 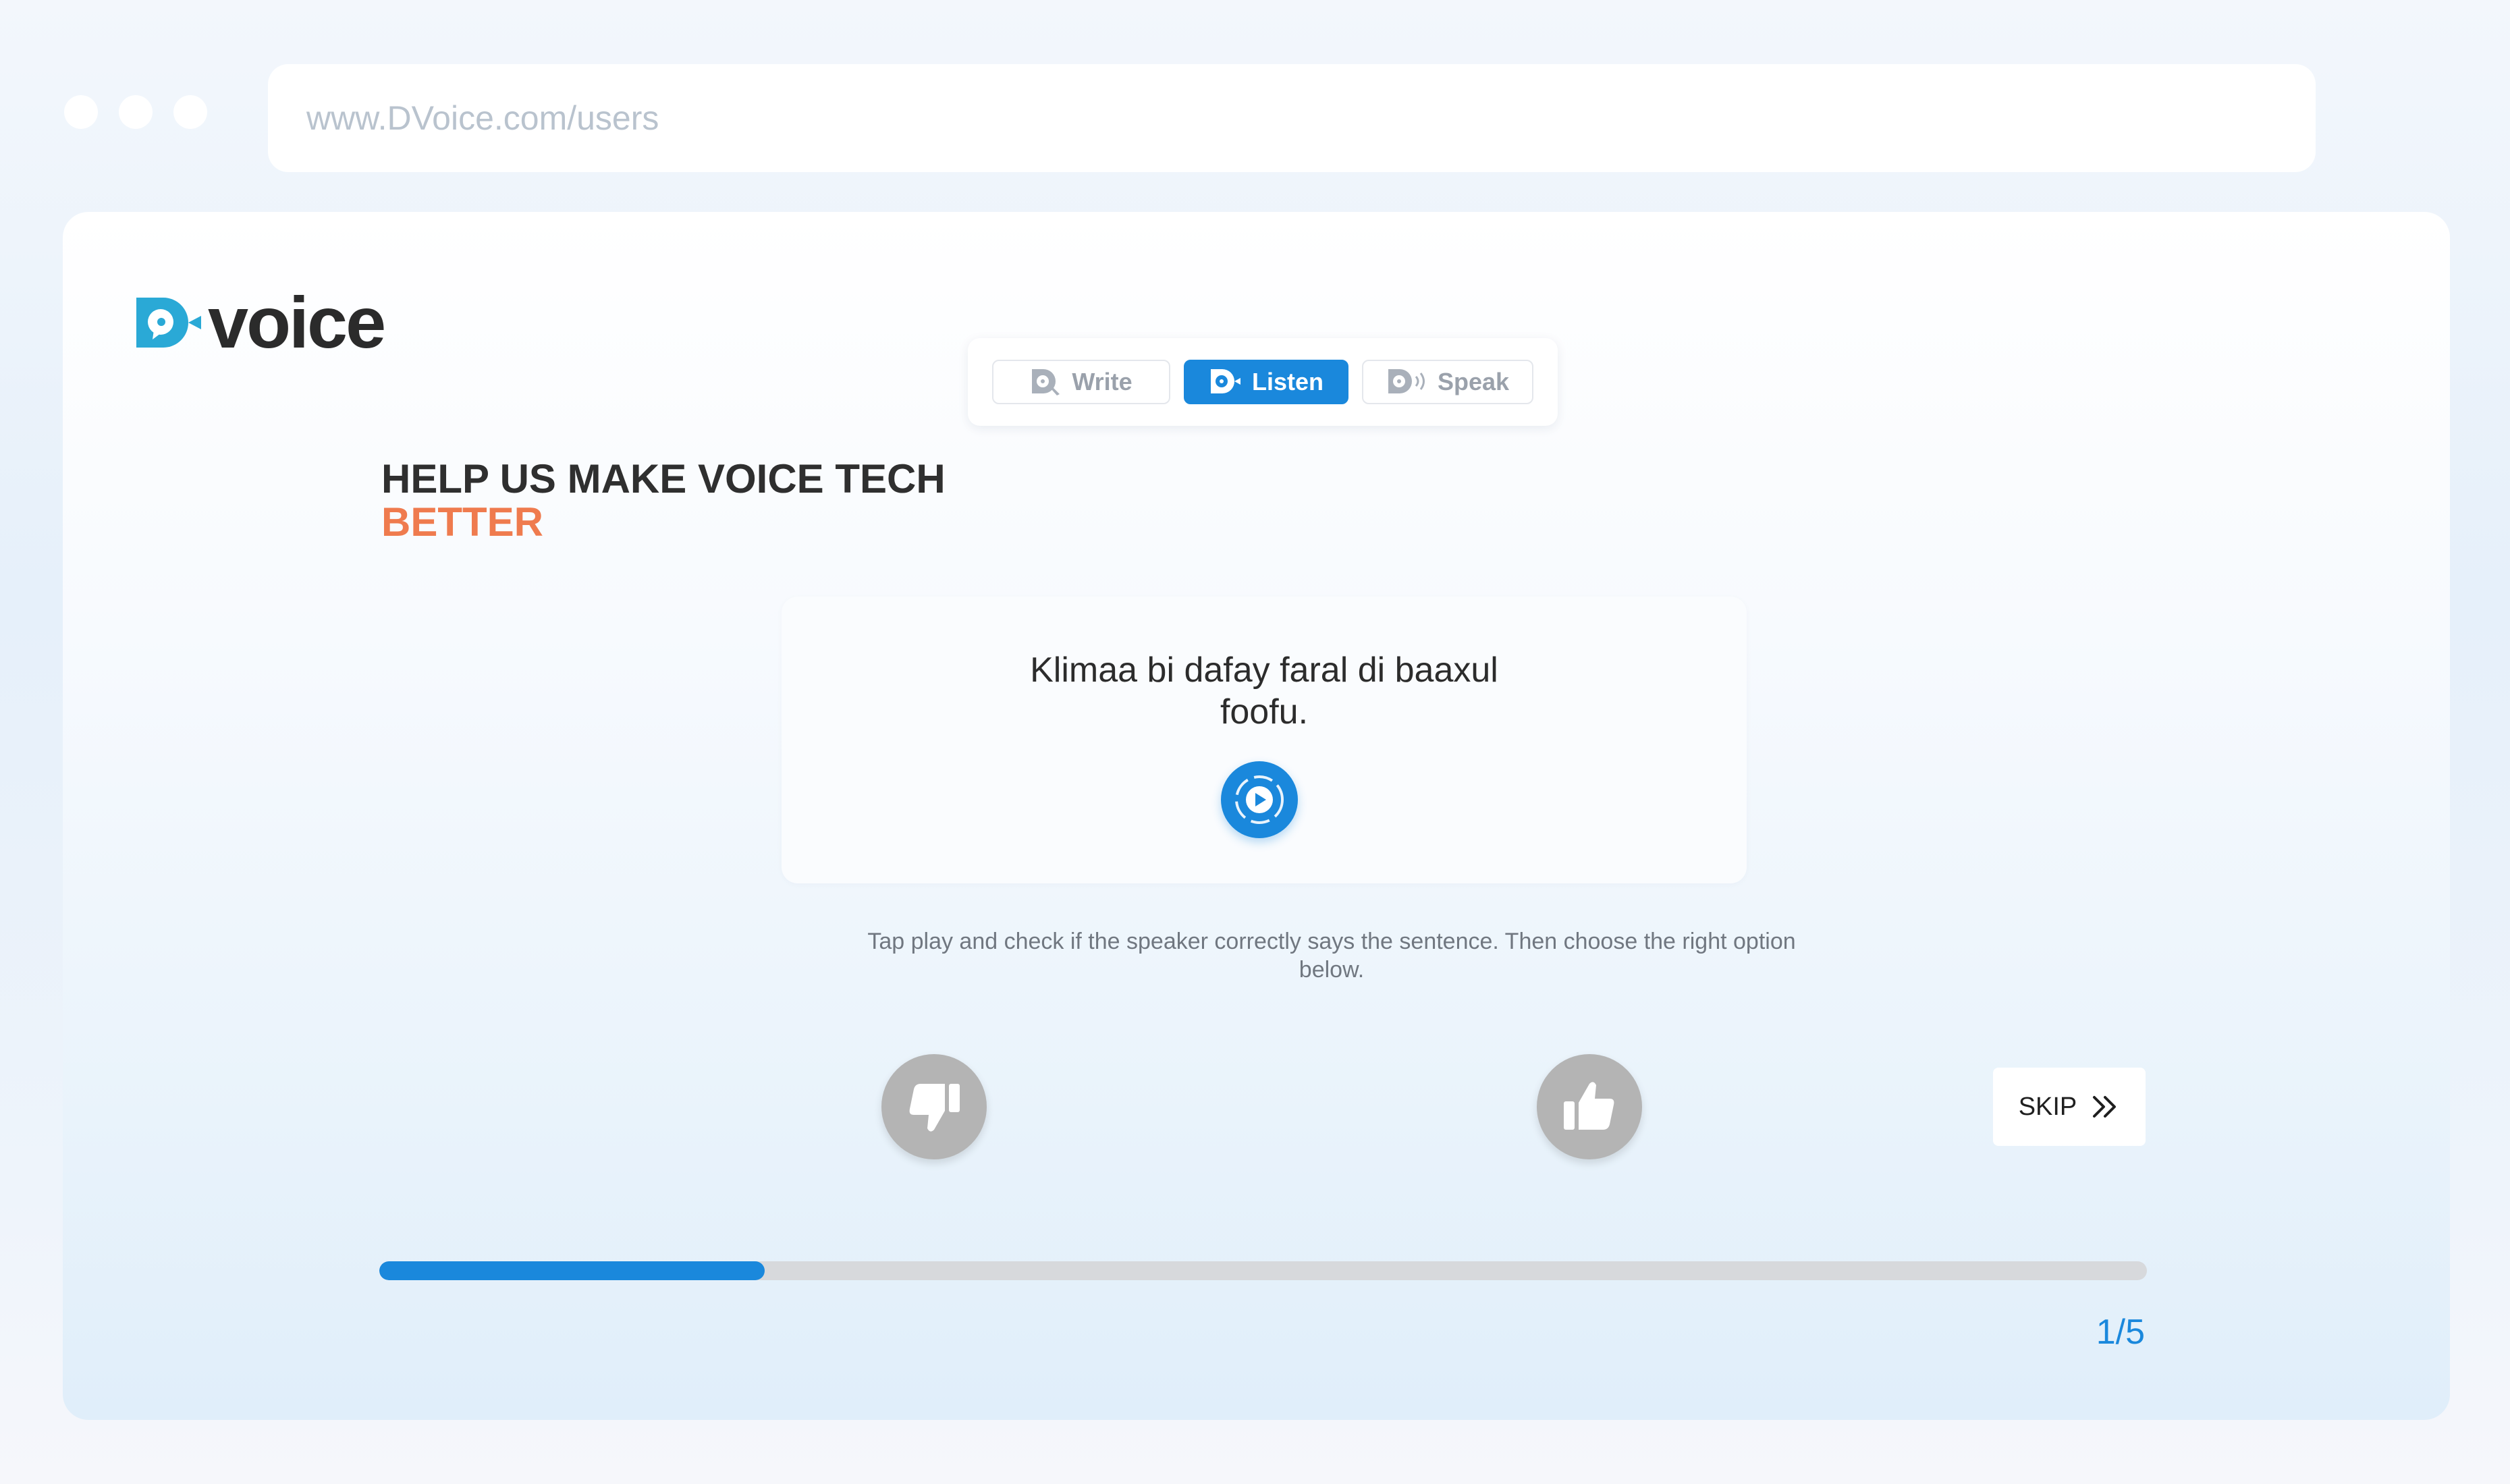 What do you see at coordinates (1474, 382) in the screenshot?
I see `tab-speak-label: Speak` at bounding box center [1474, 382].